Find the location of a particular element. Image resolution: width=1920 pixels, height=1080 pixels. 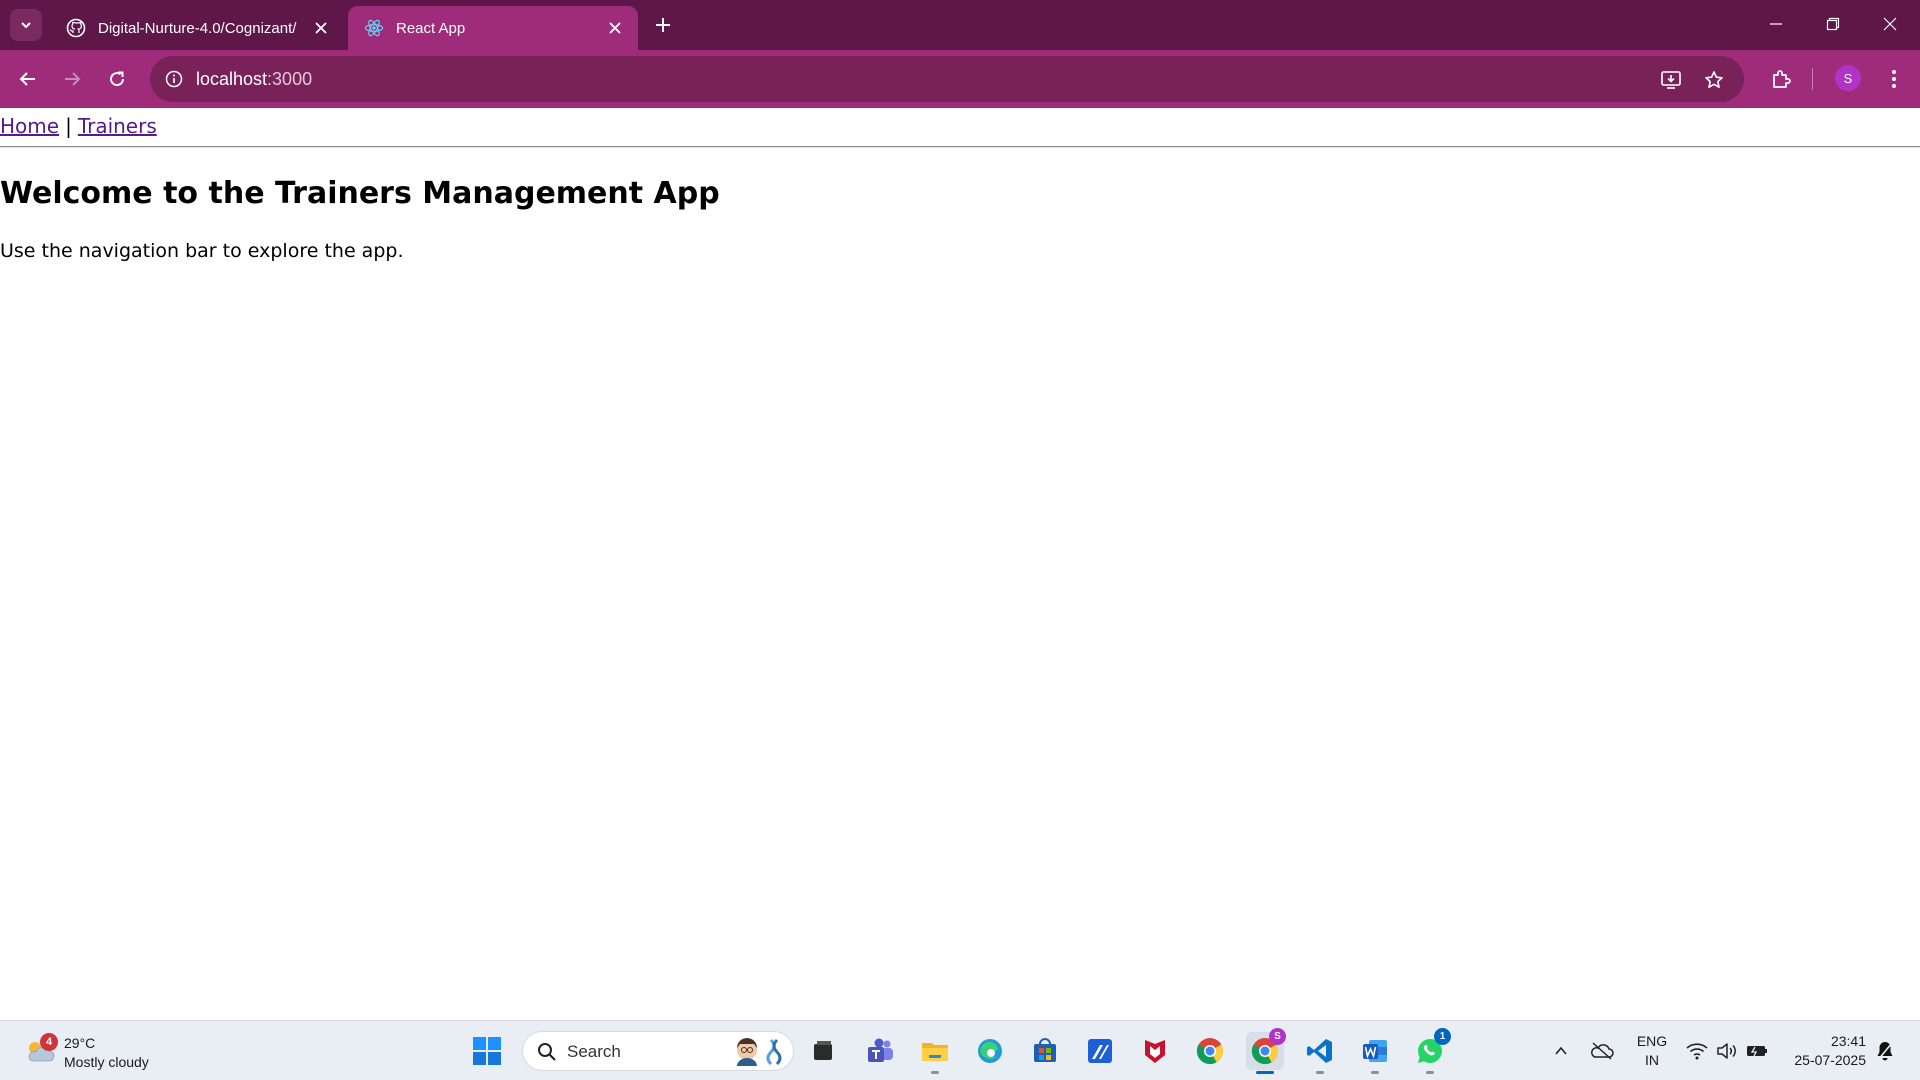

url-port: :3000 is located at coordinates (290, 79).